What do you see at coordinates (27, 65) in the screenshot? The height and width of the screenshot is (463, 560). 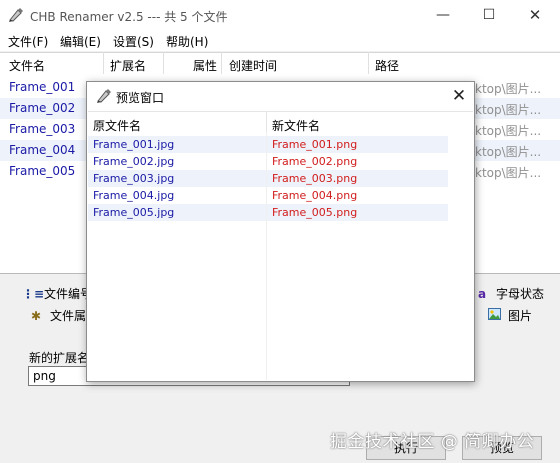 I see `column-header-filename: 文件名` at bounding box center [27, 65].